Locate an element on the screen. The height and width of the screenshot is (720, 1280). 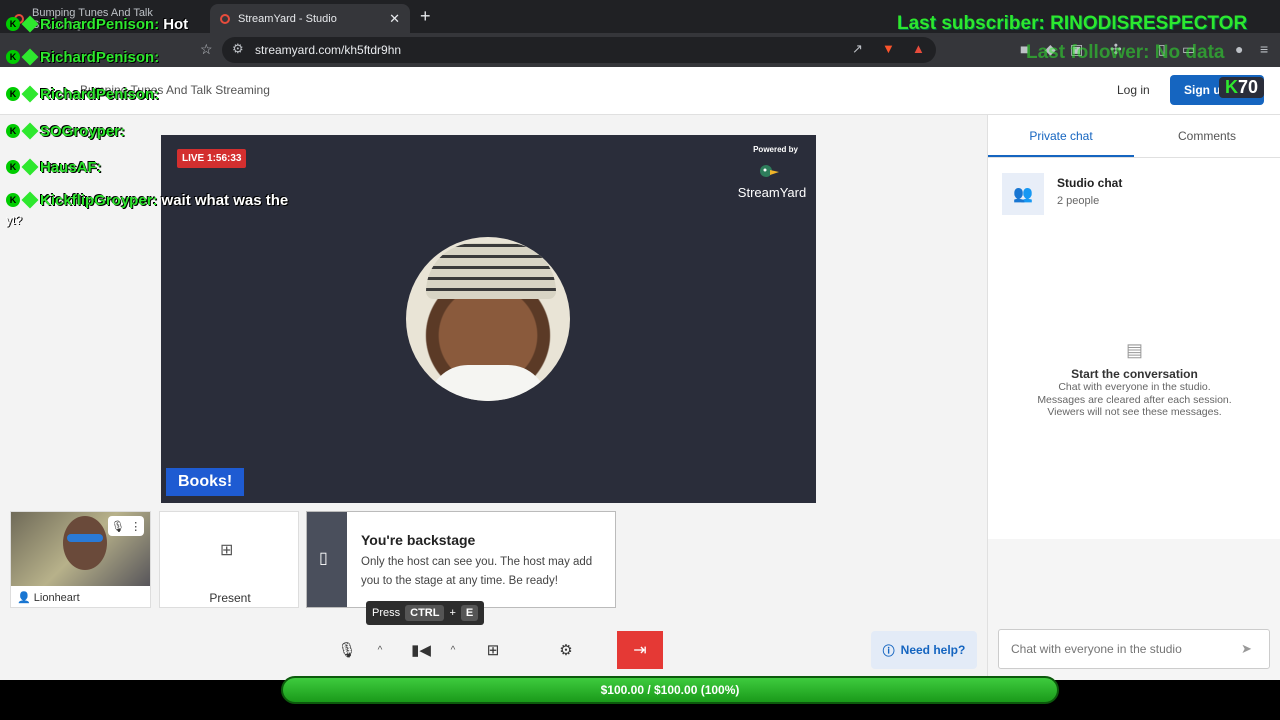
send-icon: ➤ is located at coordinates (1246, 649).